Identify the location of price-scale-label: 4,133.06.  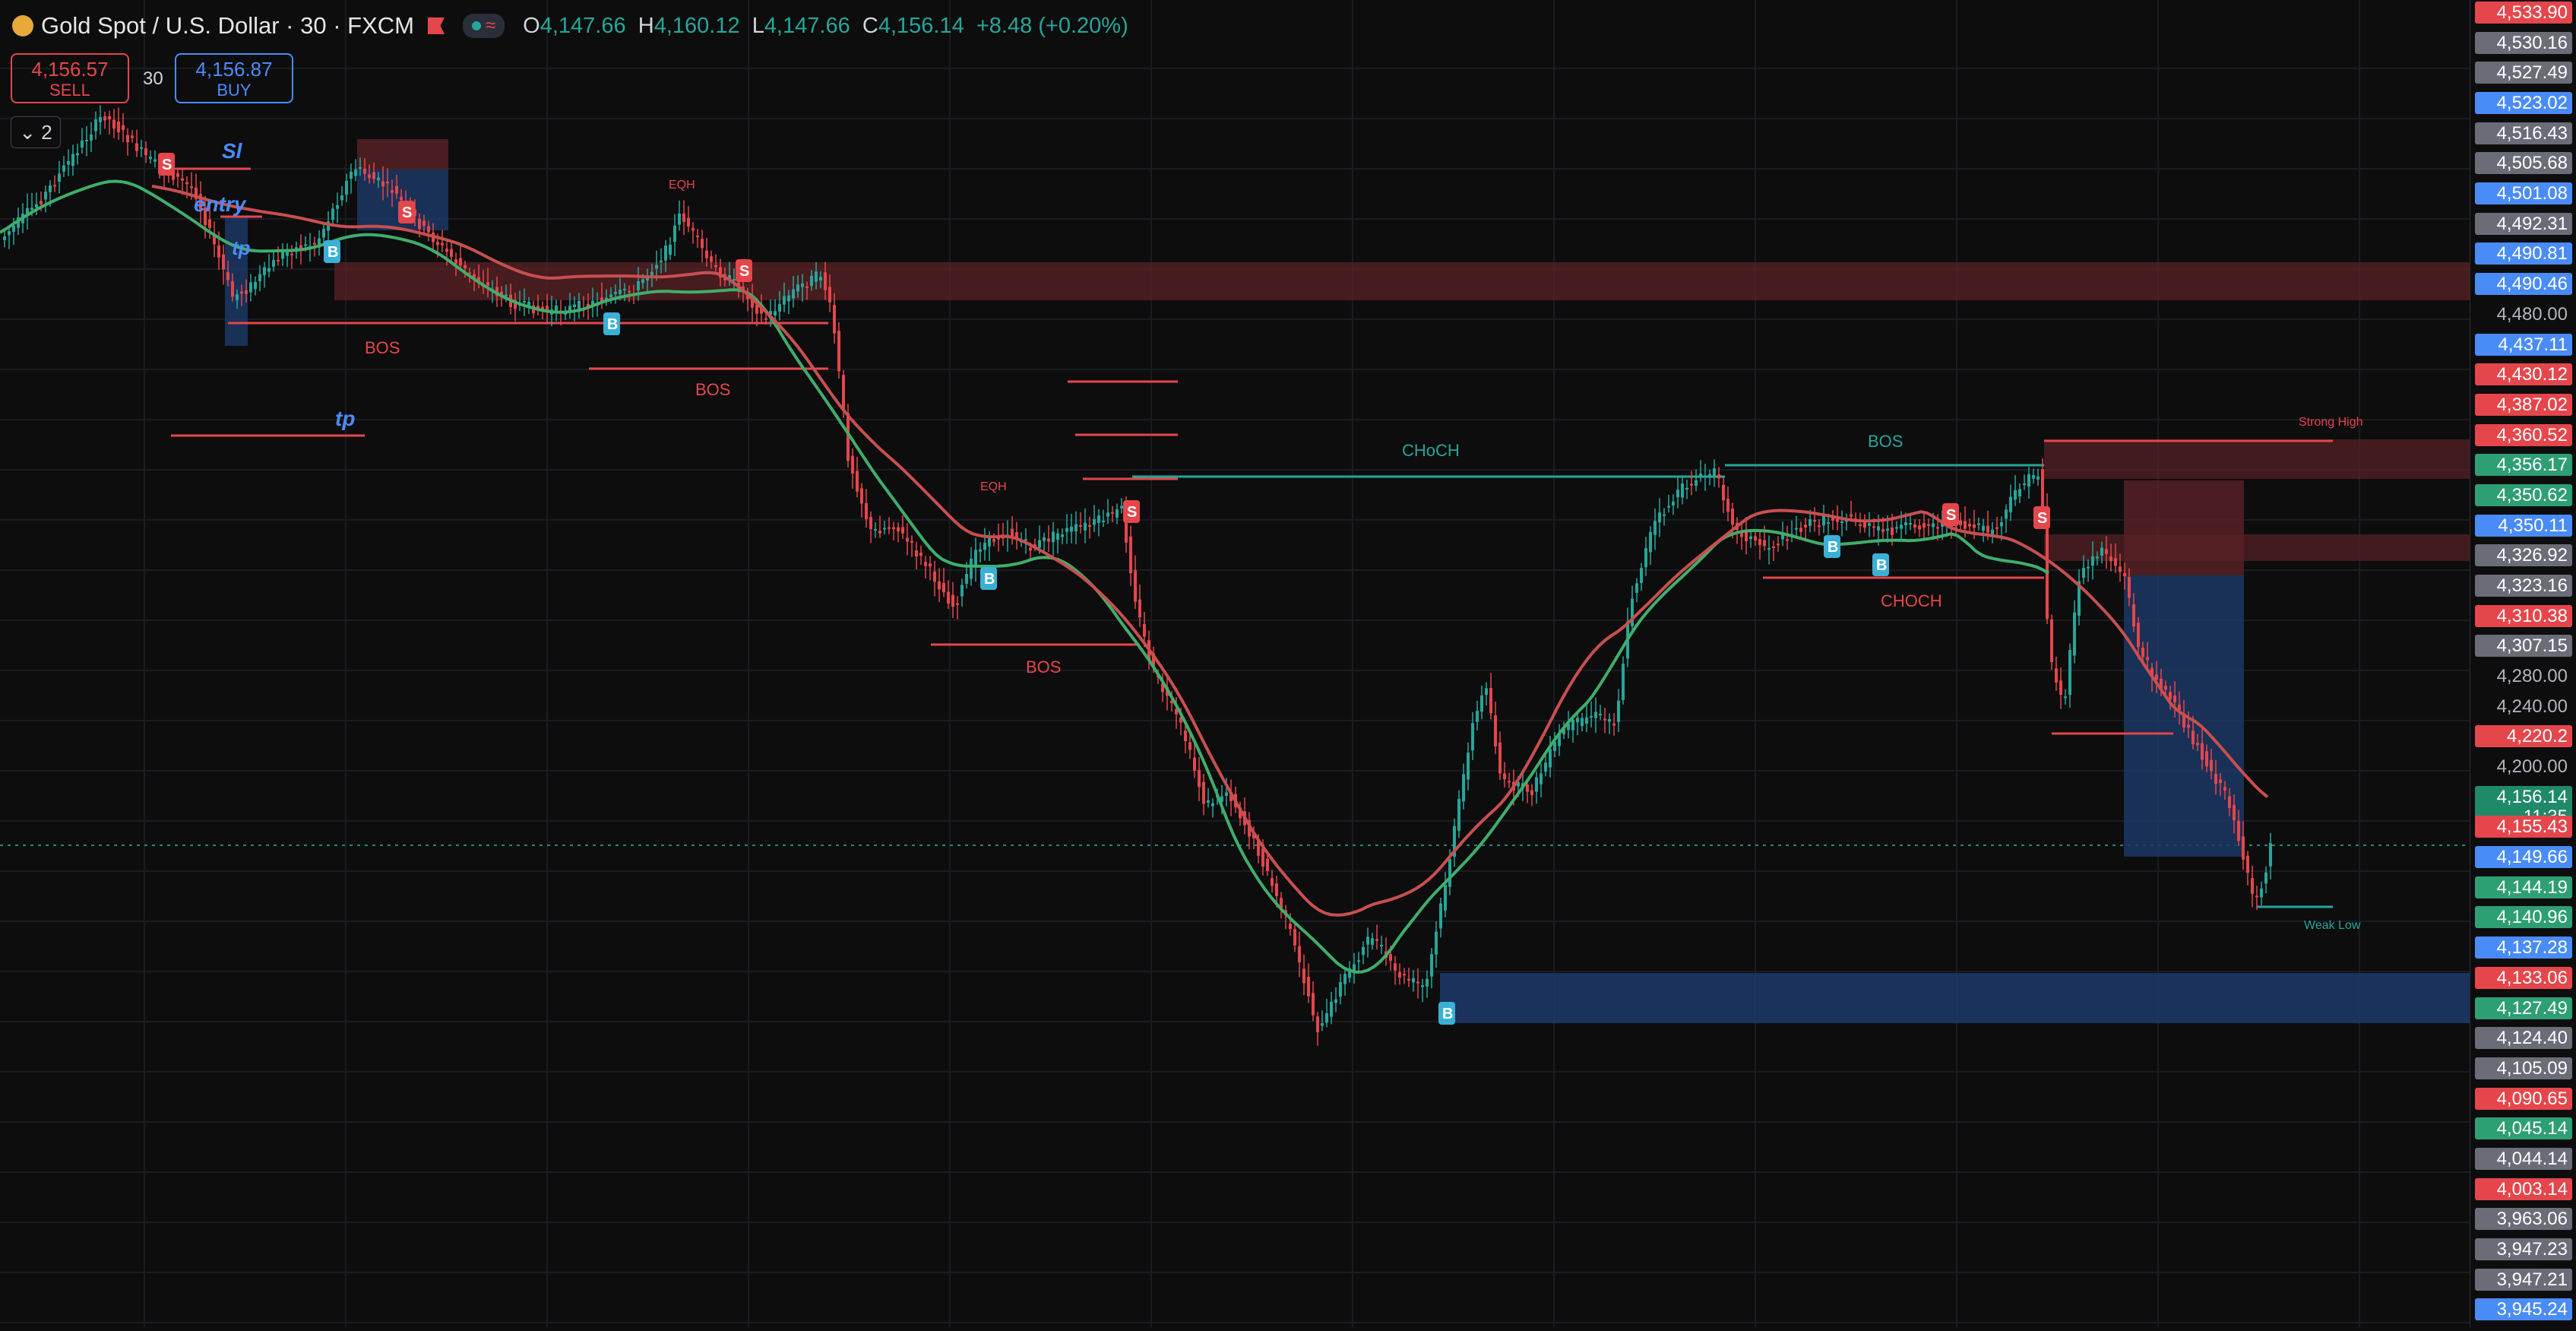
(2523, 978).